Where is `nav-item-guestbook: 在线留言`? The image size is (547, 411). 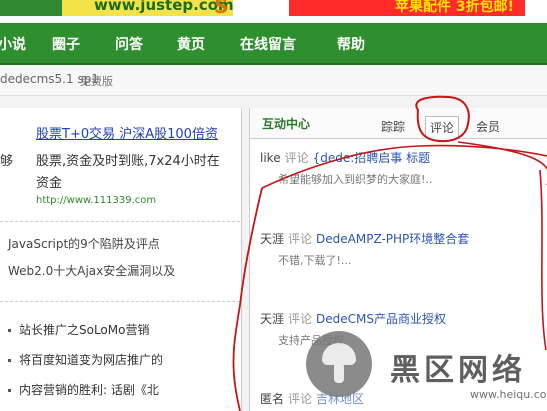 nav-item-guestbook: 在线留言 is located at coordinates (268, 44).